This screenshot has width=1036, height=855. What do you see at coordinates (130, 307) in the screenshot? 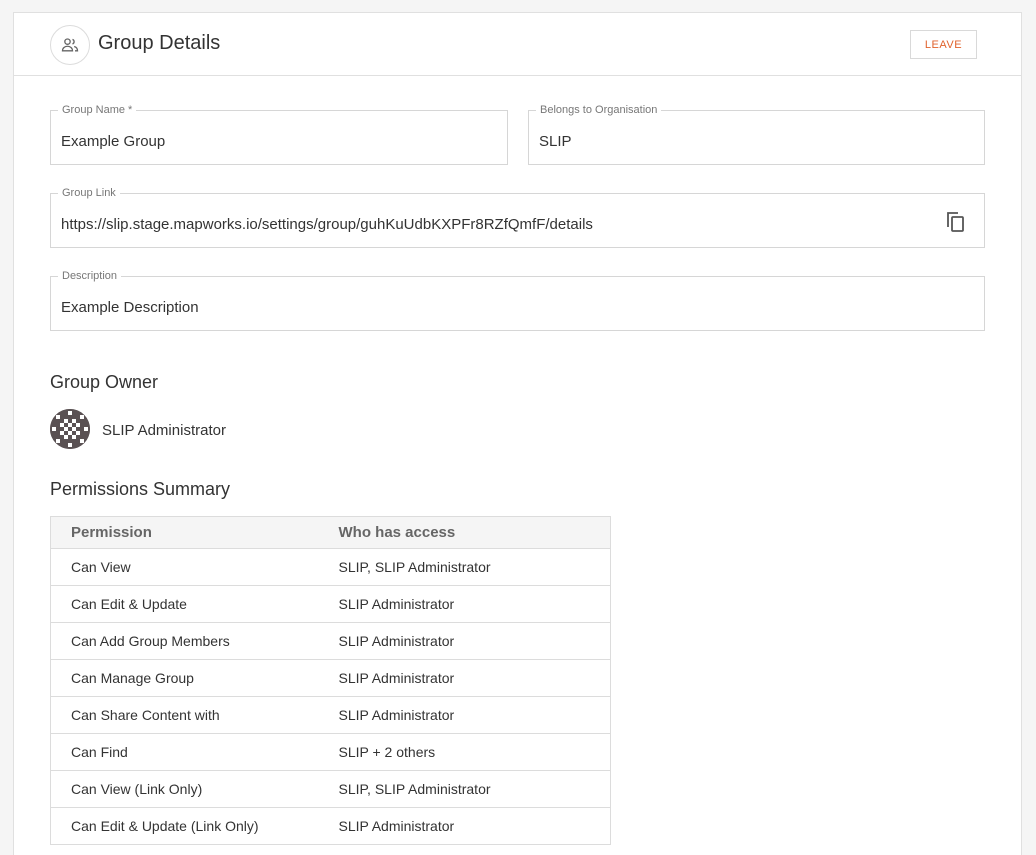
I see `description-value: Example Description` at bounding box center [130, 307].